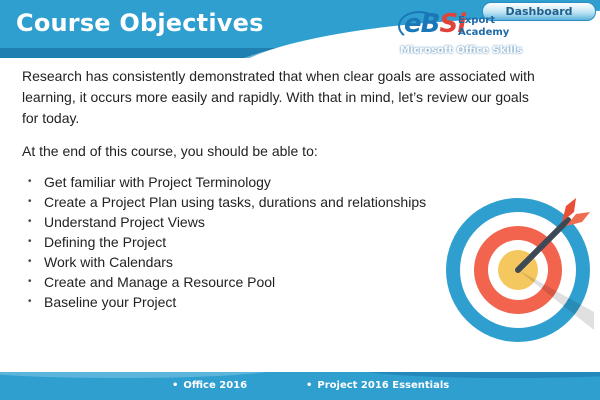 The image size is (600, 400). What do you see at coordinates (435, 24) in the screenshot?
I see `logo-mark: eBSi` at bounding box center [435, 24].